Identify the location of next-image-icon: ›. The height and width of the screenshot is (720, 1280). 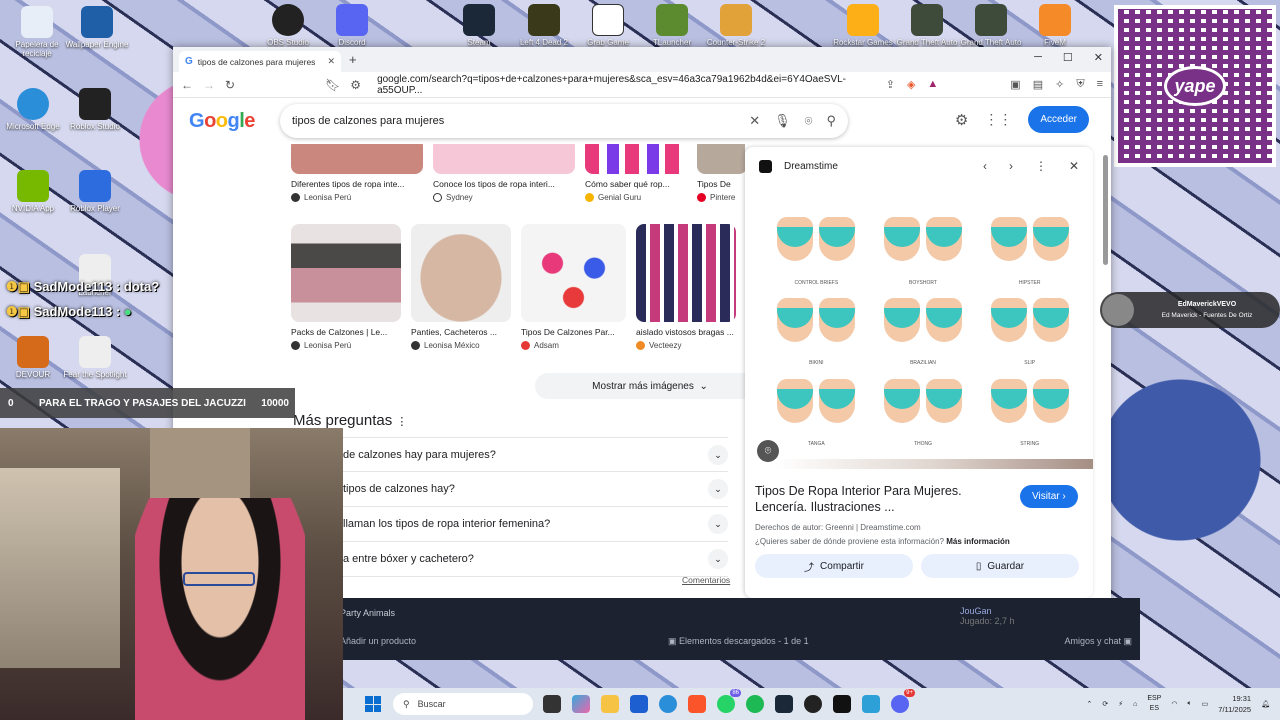
(1011, 166).